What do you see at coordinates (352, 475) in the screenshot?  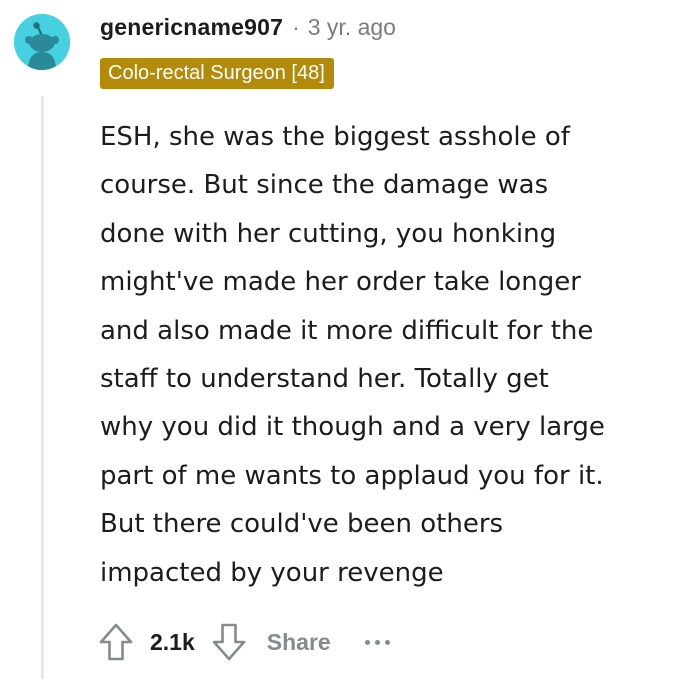 I see `body-line: part of me wants to applaud you for it.` at bounding box center [352, 475].